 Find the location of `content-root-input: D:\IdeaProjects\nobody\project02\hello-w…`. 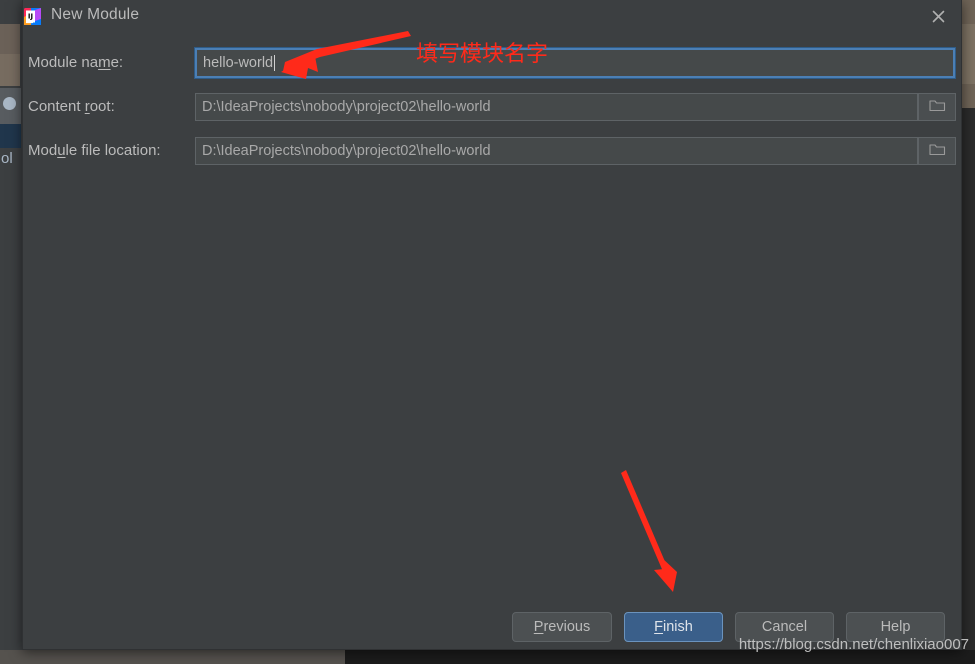

content-root-input: D:\IdeaProjects\nobody\project02\hello-w… is located at coordinates (556, 107).